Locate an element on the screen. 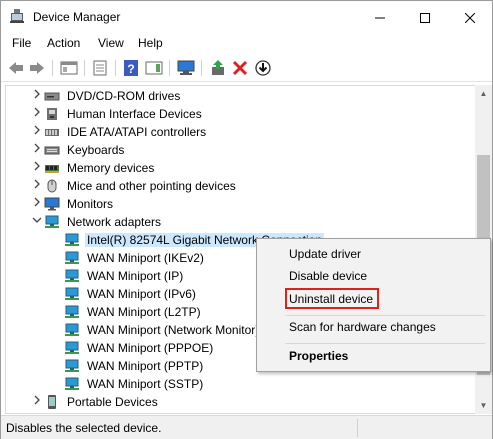 The width and height of the screenshot is (493, 439). close-icon is located at coordinates (469, 17).